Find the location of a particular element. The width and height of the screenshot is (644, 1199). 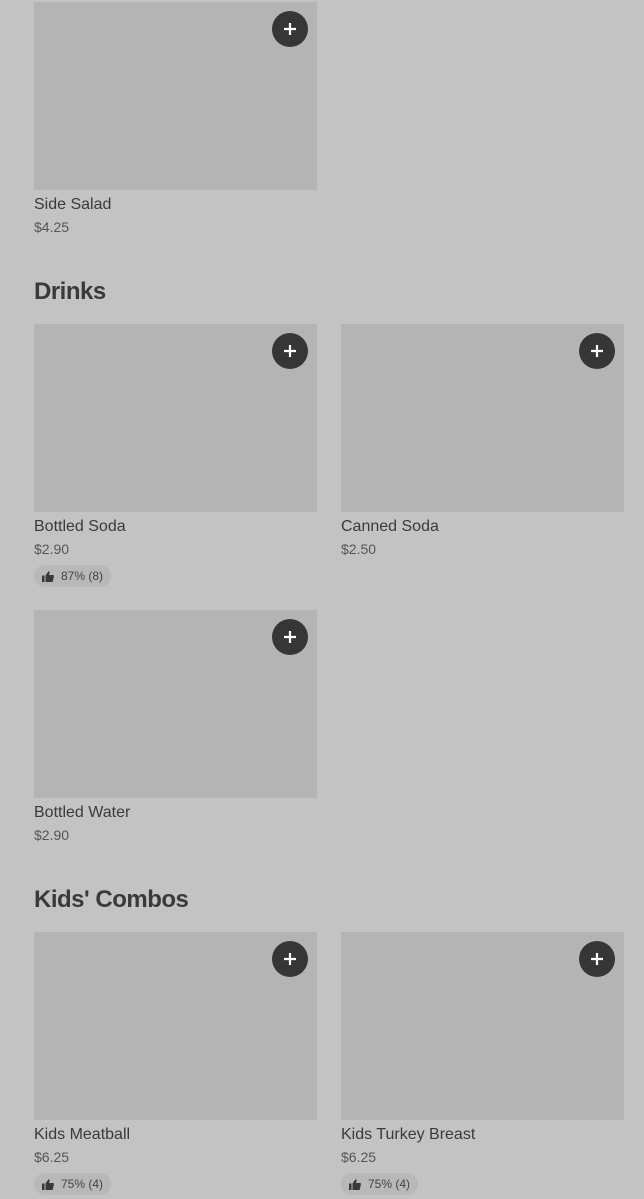

item-name: Canned Soda is located at coordinates (390, 526).